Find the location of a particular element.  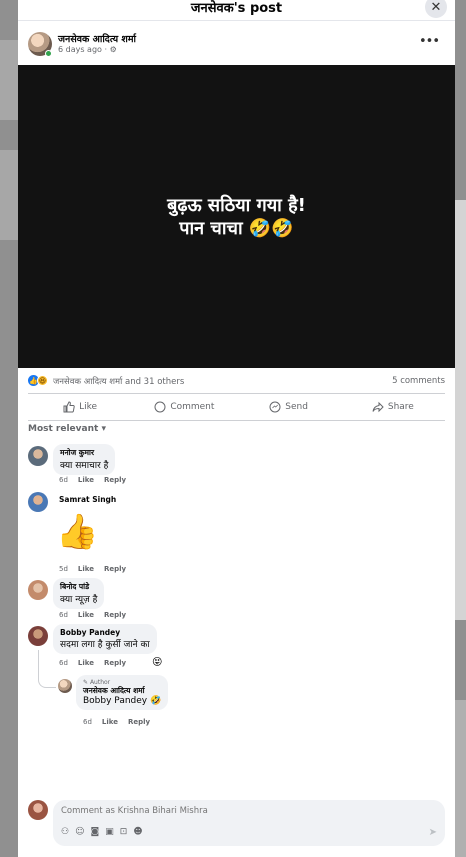

comment-composer: ⚇ ☺ ◙ ▣ ⊡ ☻ ➤ is located at coordinates (236, 824).